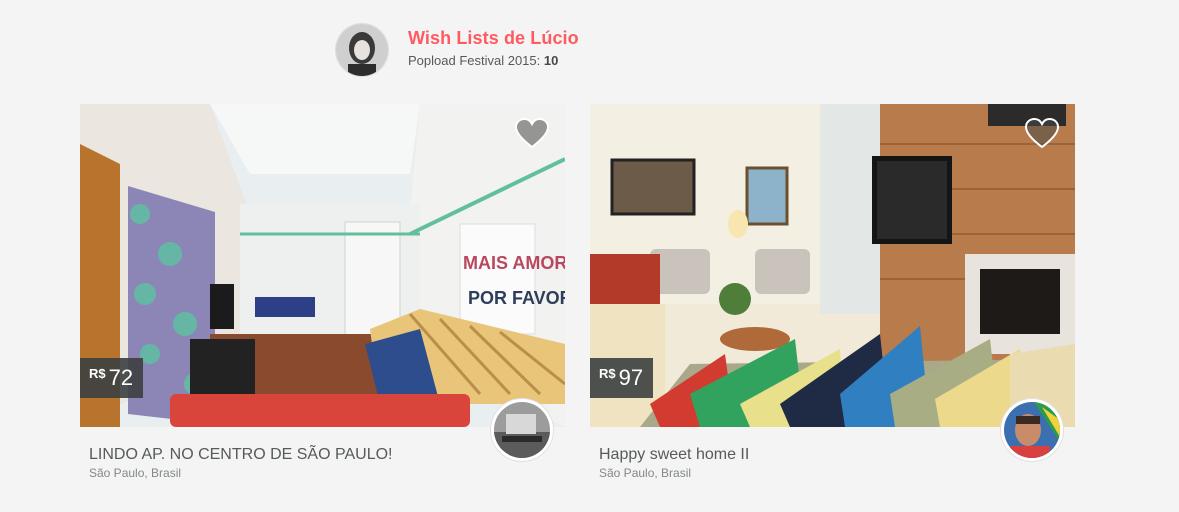 The height and width of the screenshot is (512, 1179). I want to click on owner-avatar, so click(362, 50).